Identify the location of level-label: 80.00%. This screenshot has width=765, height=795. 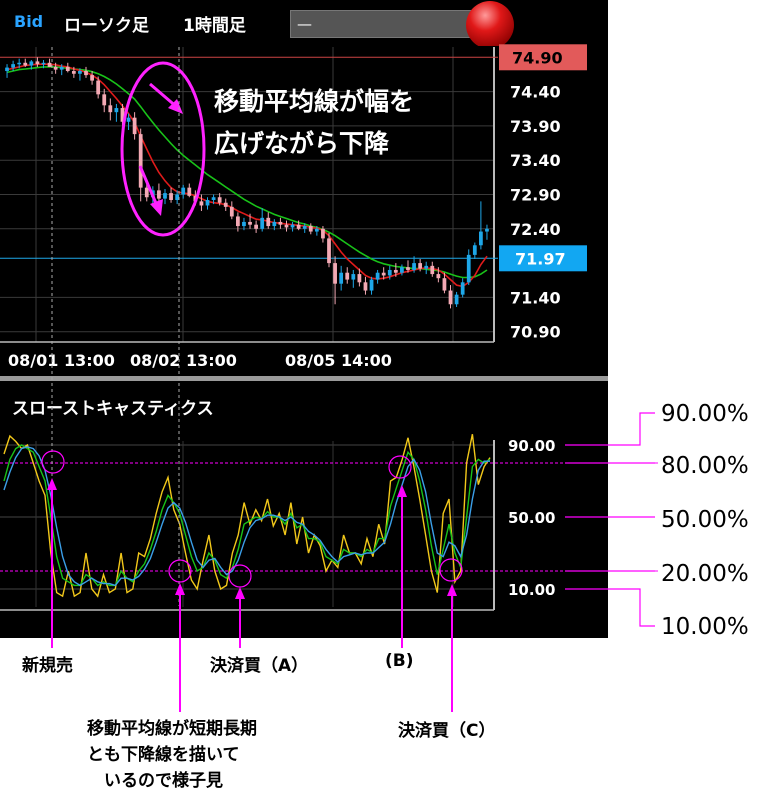
(705, 466).